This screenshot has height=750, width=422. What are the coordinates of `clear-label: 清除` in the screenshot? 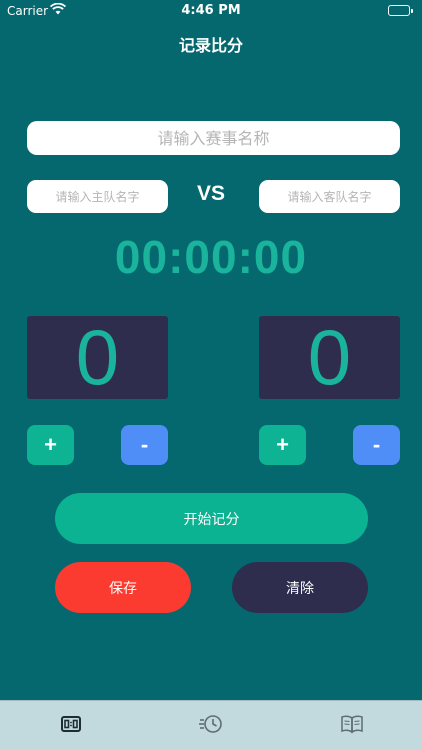 It's located at (300, 588).